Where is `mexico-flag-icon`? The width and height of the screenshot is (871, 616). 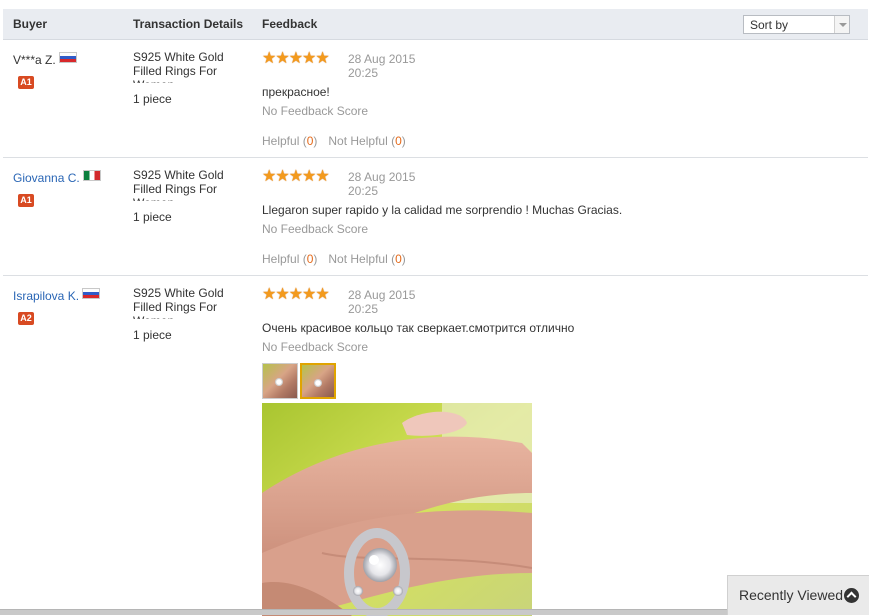 mexico-flag-icon is located at coordinates (91, 175).